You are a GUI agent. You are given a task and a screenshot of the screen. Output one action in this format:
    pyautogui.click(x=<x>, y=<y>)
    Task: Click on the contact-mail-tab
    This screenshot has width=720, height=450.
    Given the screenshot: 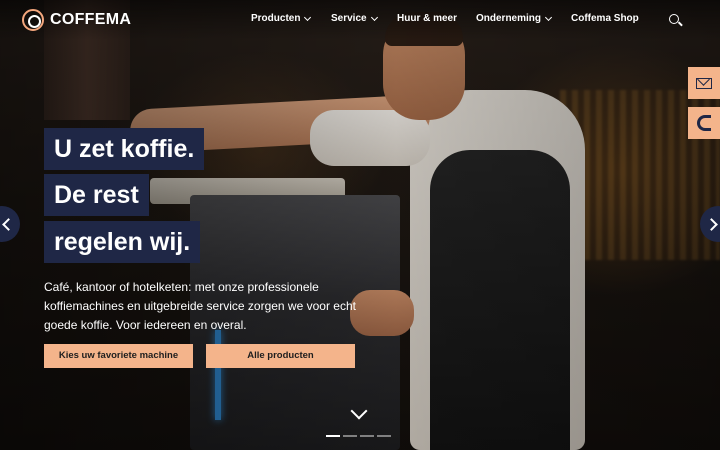 What is the action you would take?
    pyautogui.click(x=704, y=83)
    